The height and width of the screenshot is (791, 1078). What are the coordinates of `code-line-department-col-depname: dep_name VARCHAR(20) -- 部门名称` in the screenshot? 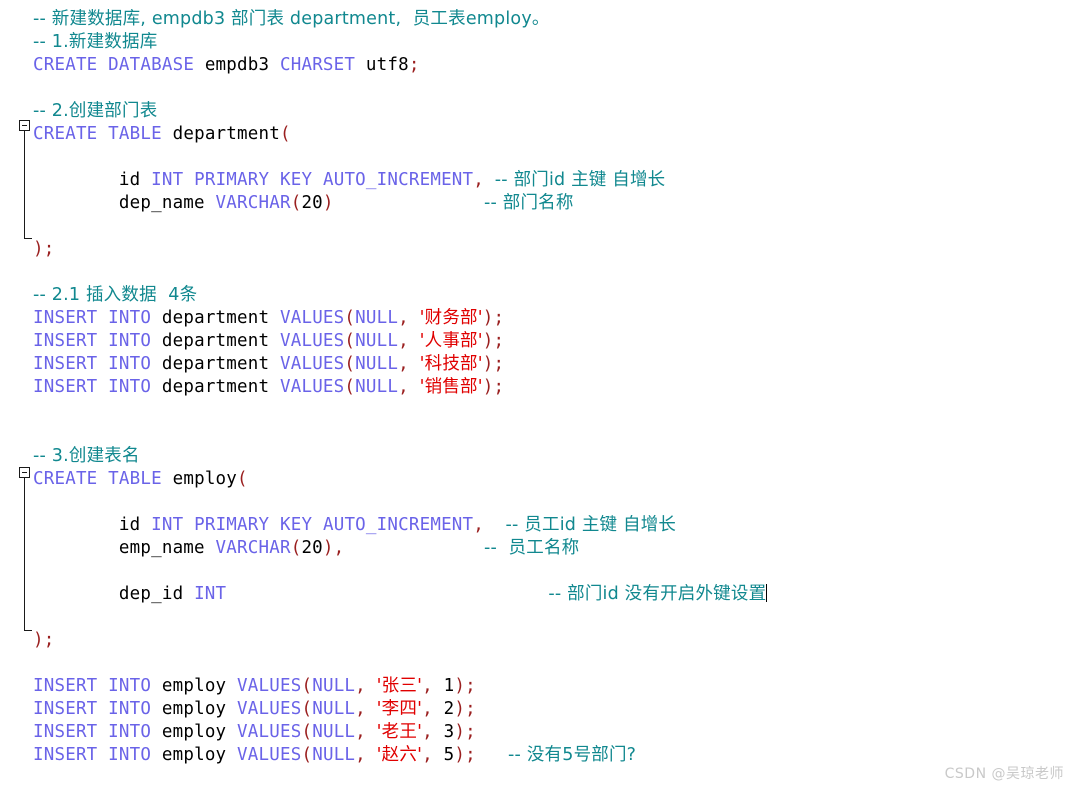 It's located at (539, 203).